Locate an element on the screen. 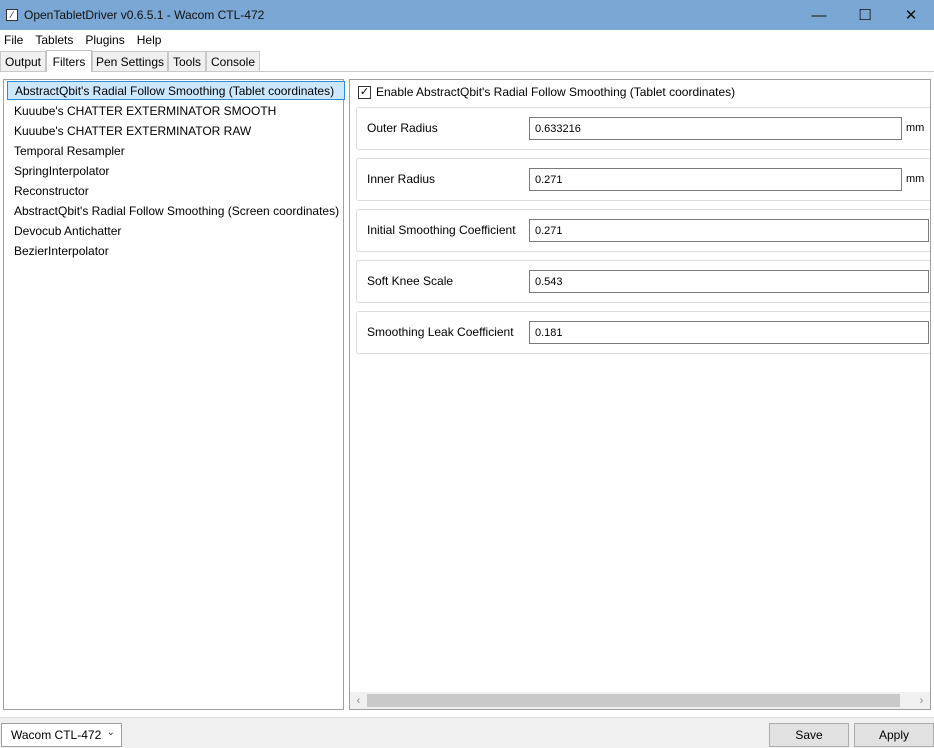 This screenshot has height=748, width=934. setting-label: Outer Radius is located at coordinates (402, 128).